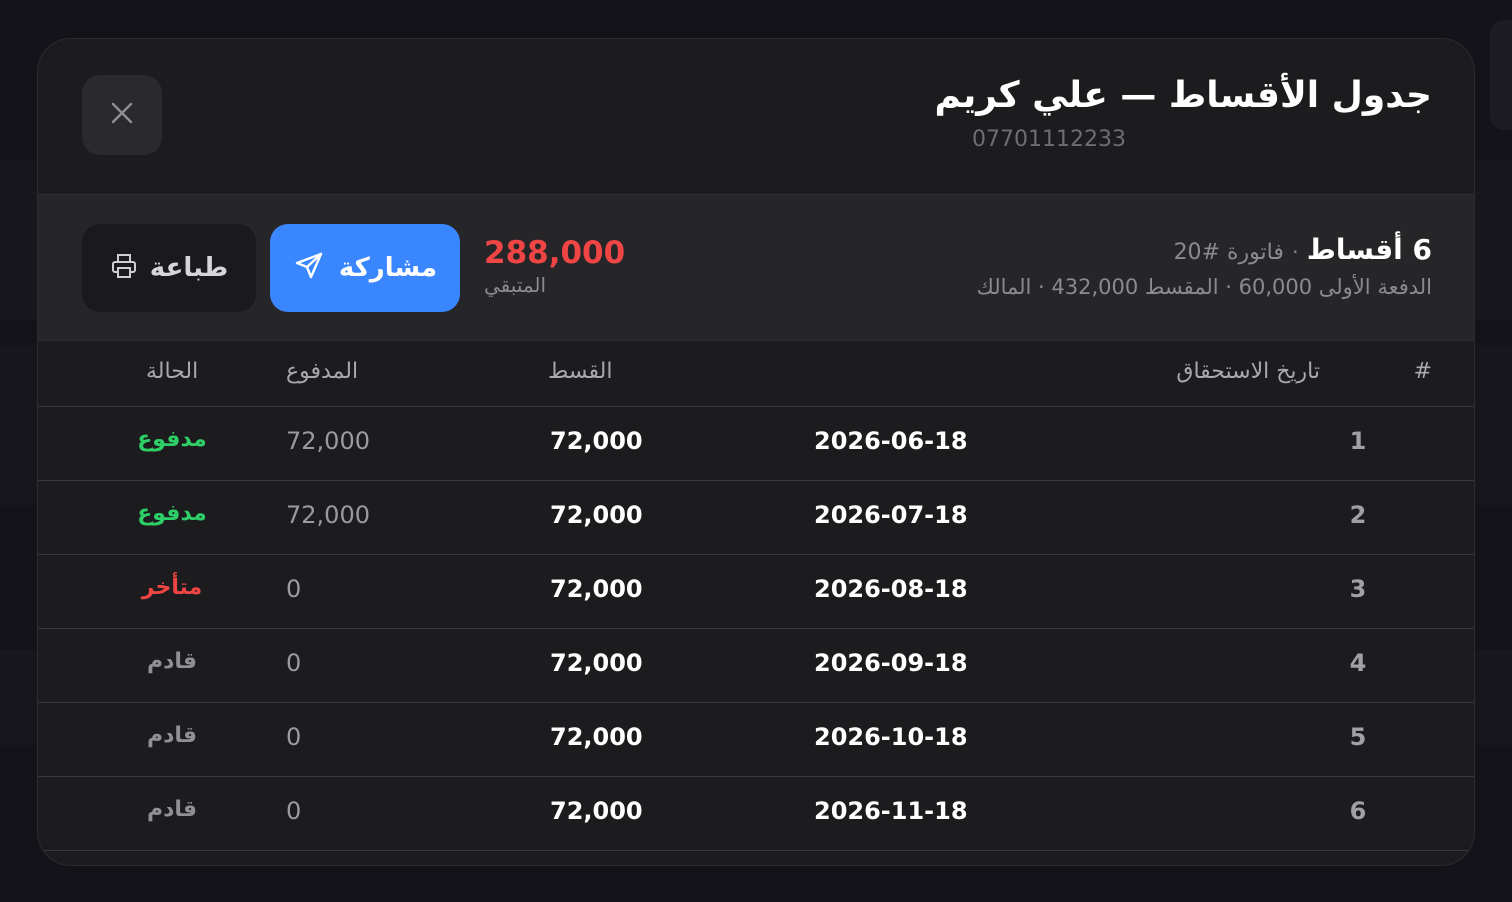  I want to click on remaining-label: المتبقي, so click(515, 285).